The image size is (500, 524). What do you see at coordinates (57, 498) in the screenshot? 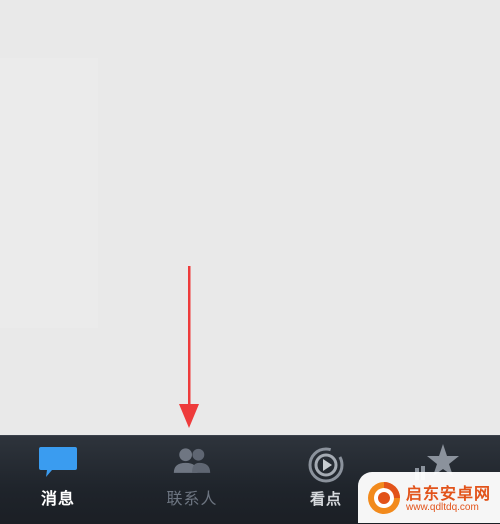
I see `tab-messages-label: 消息` at bounding box center [57, 498].